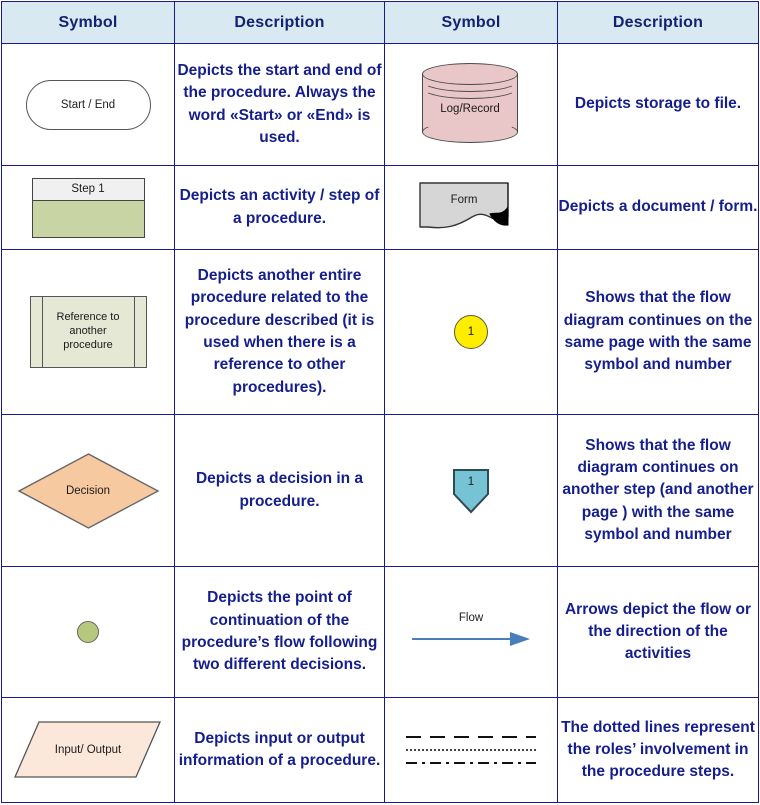  What do you see at coordinates (471, 618) in the screenshot?
I see `flow-arrow-label: Flow` at bounding box center [471, 618].